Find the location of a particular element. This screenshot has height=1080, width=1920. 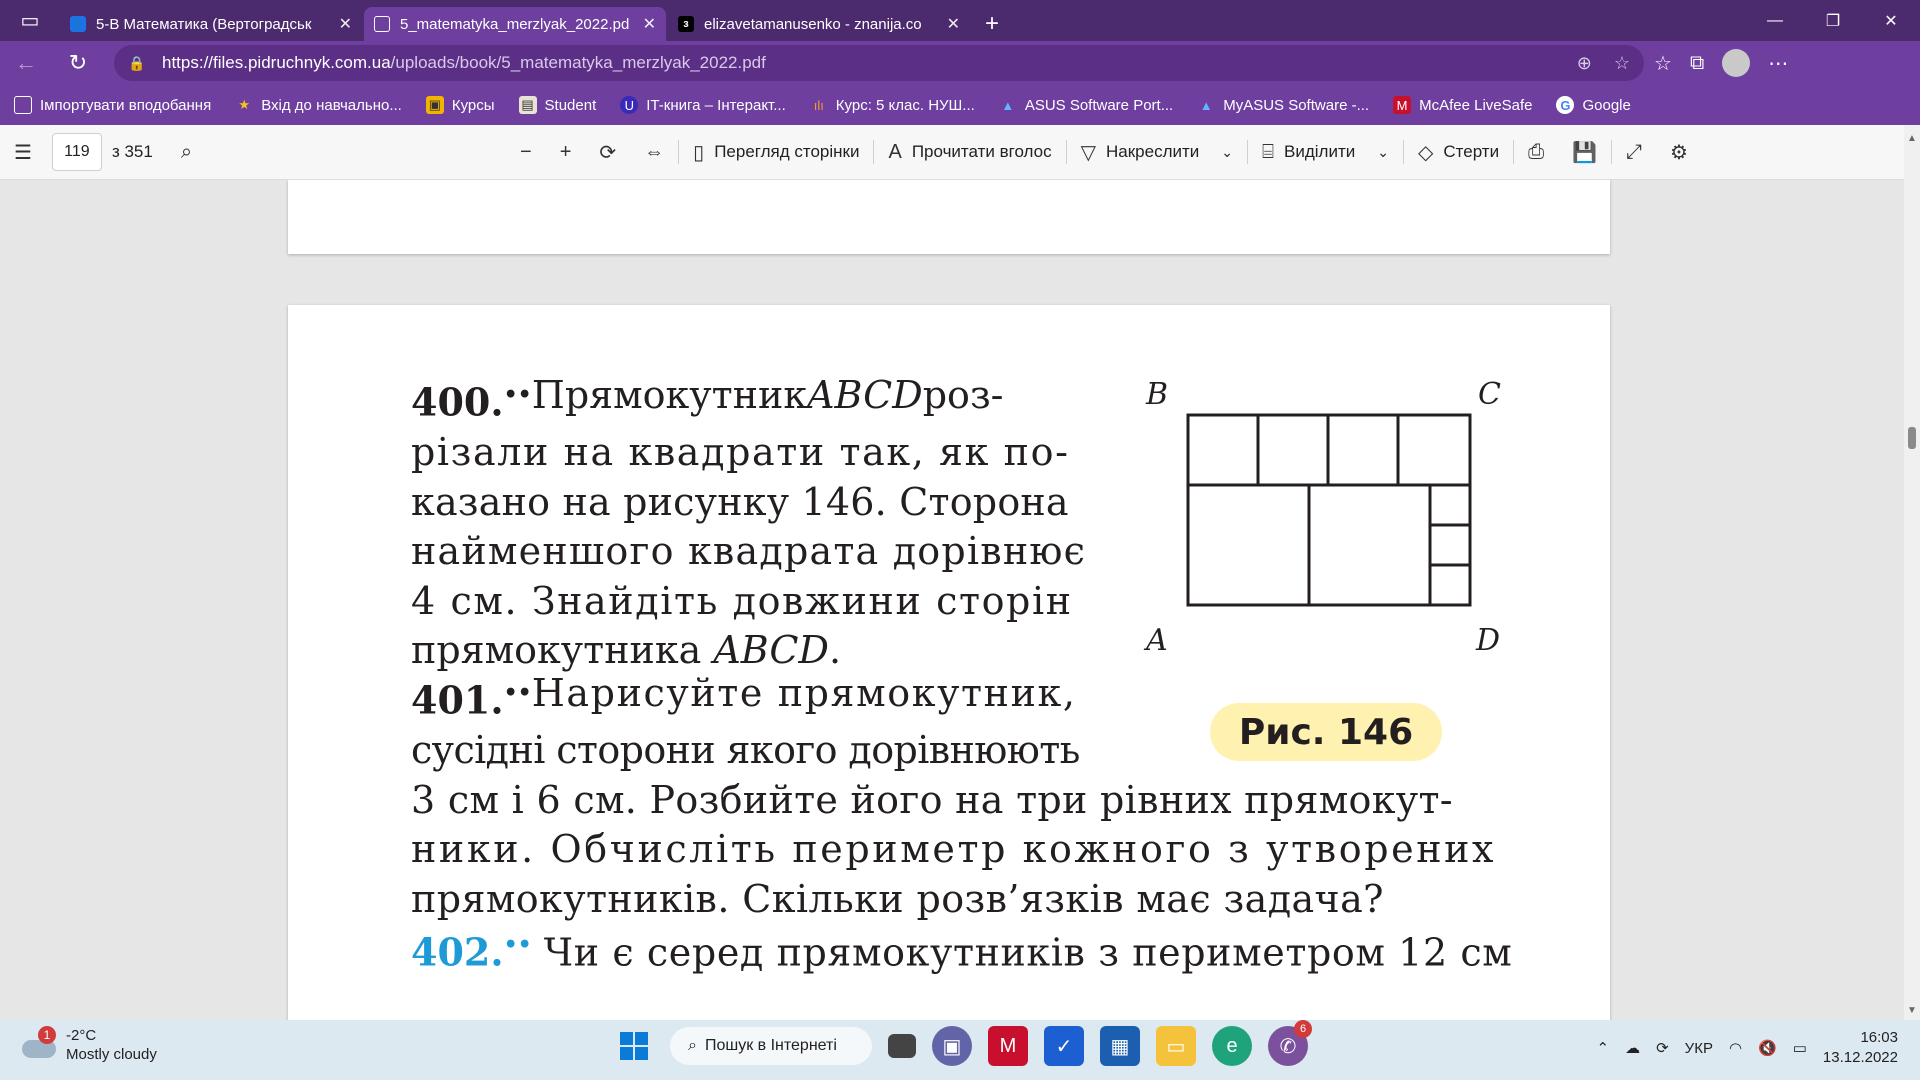

contents-icon: ☰ is located at coordinates (23, 152).